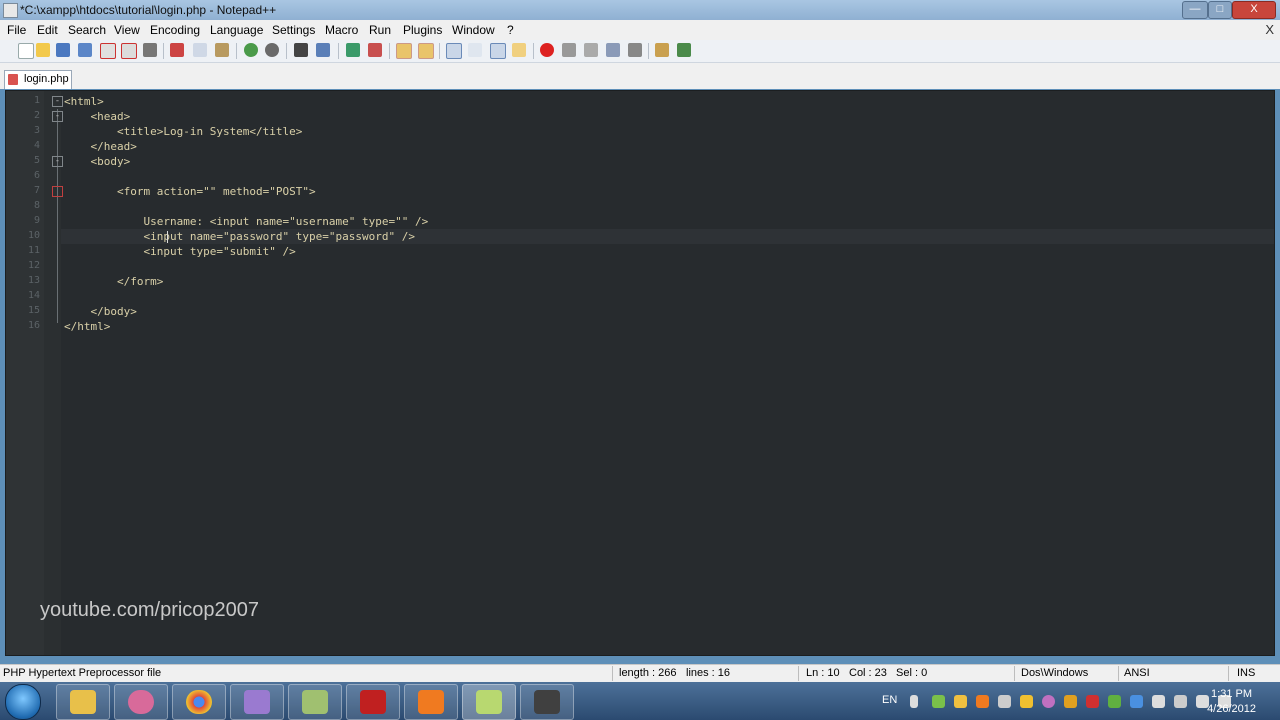 Image resolution: width=1280 pixels, height=720 pixels. What do you see at coordinates (43, 50) in the screenshot?
I see `open-file-icon` at bounding box center [43, 50].